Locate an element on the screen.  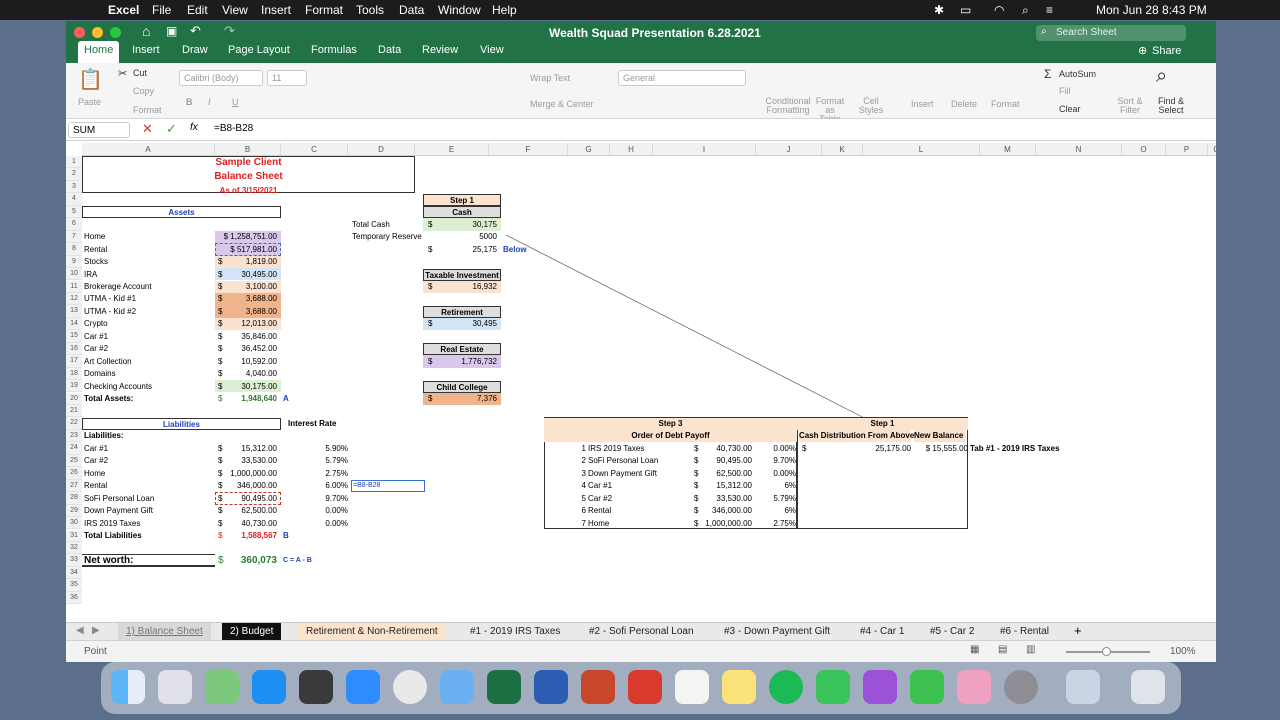
category-box-title: Real Estate is located at coordinates (462, 349).